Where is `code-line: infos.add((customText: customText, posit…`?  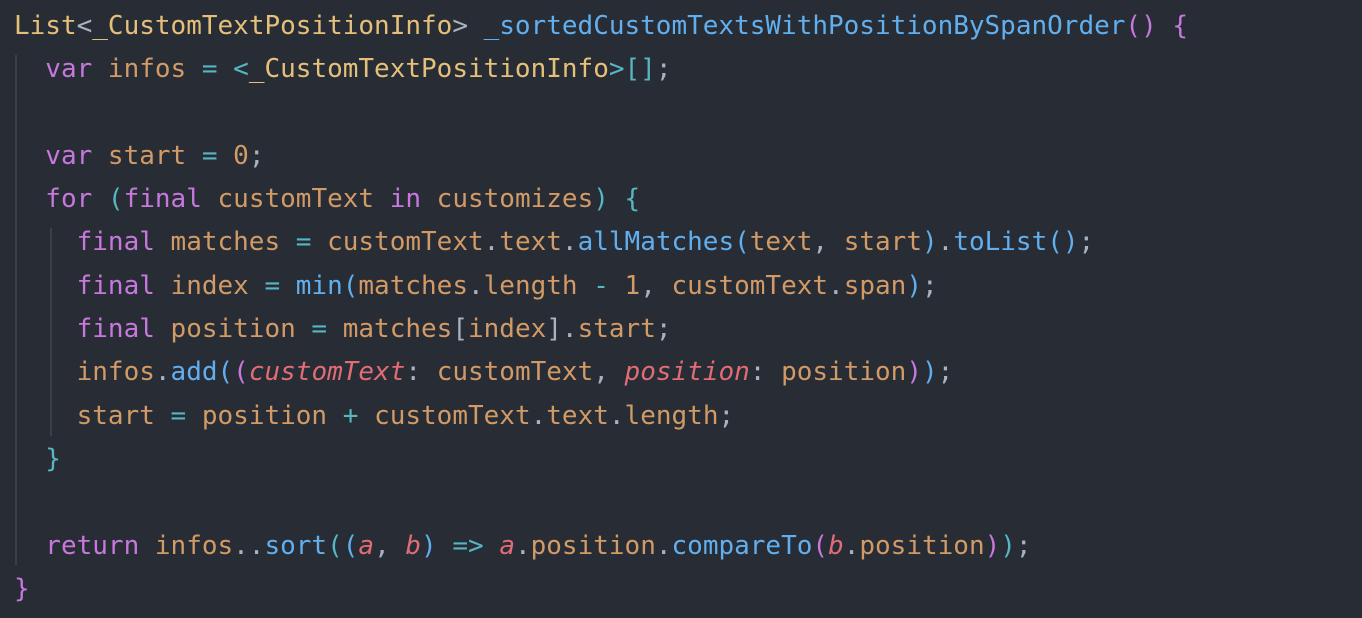 code-line: infos.add((customText: customText, posit… is located at coordinates (681, 372).